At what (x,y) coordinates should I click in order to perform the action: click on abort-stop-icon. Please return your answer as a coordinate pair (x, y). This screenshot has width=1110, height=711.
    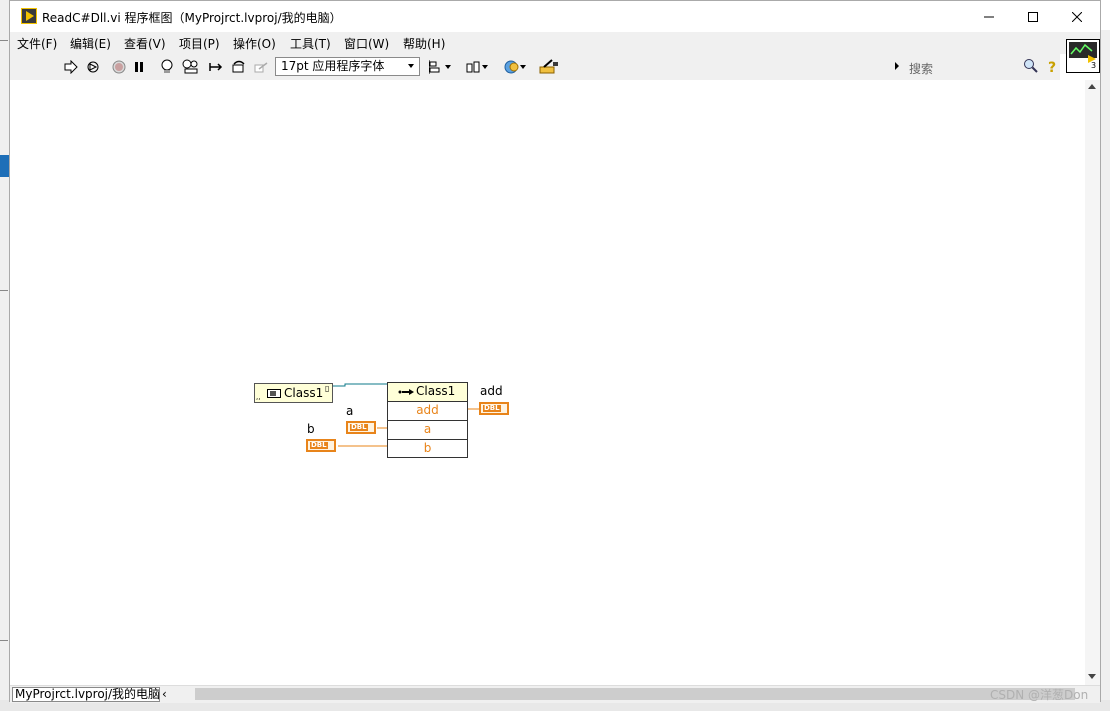
    Looking at the image, I should click on (119, 67).